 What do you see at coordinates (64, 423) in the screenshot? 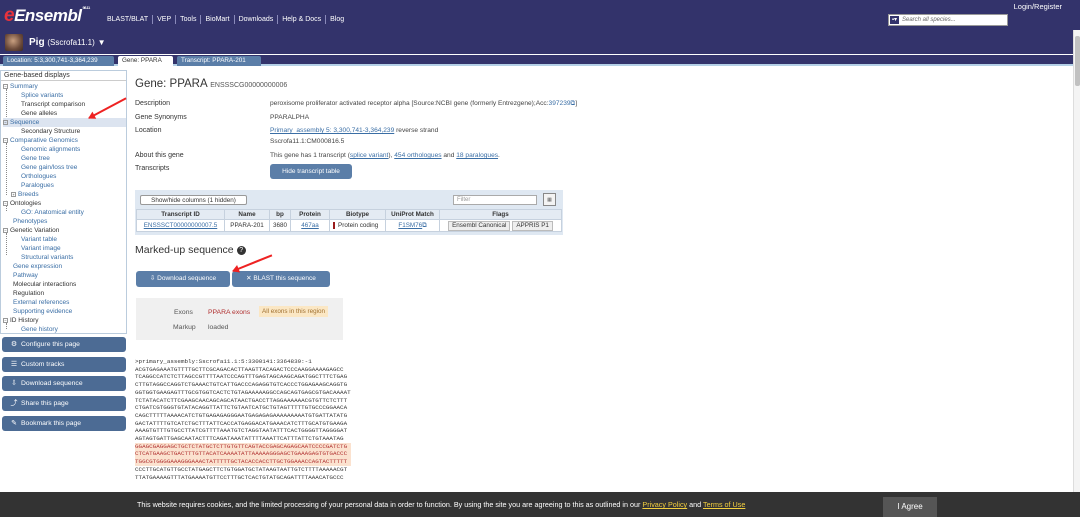
I see `bookmark-page-button: ✎ Bookmark this page` at bounding box center [64, 423].